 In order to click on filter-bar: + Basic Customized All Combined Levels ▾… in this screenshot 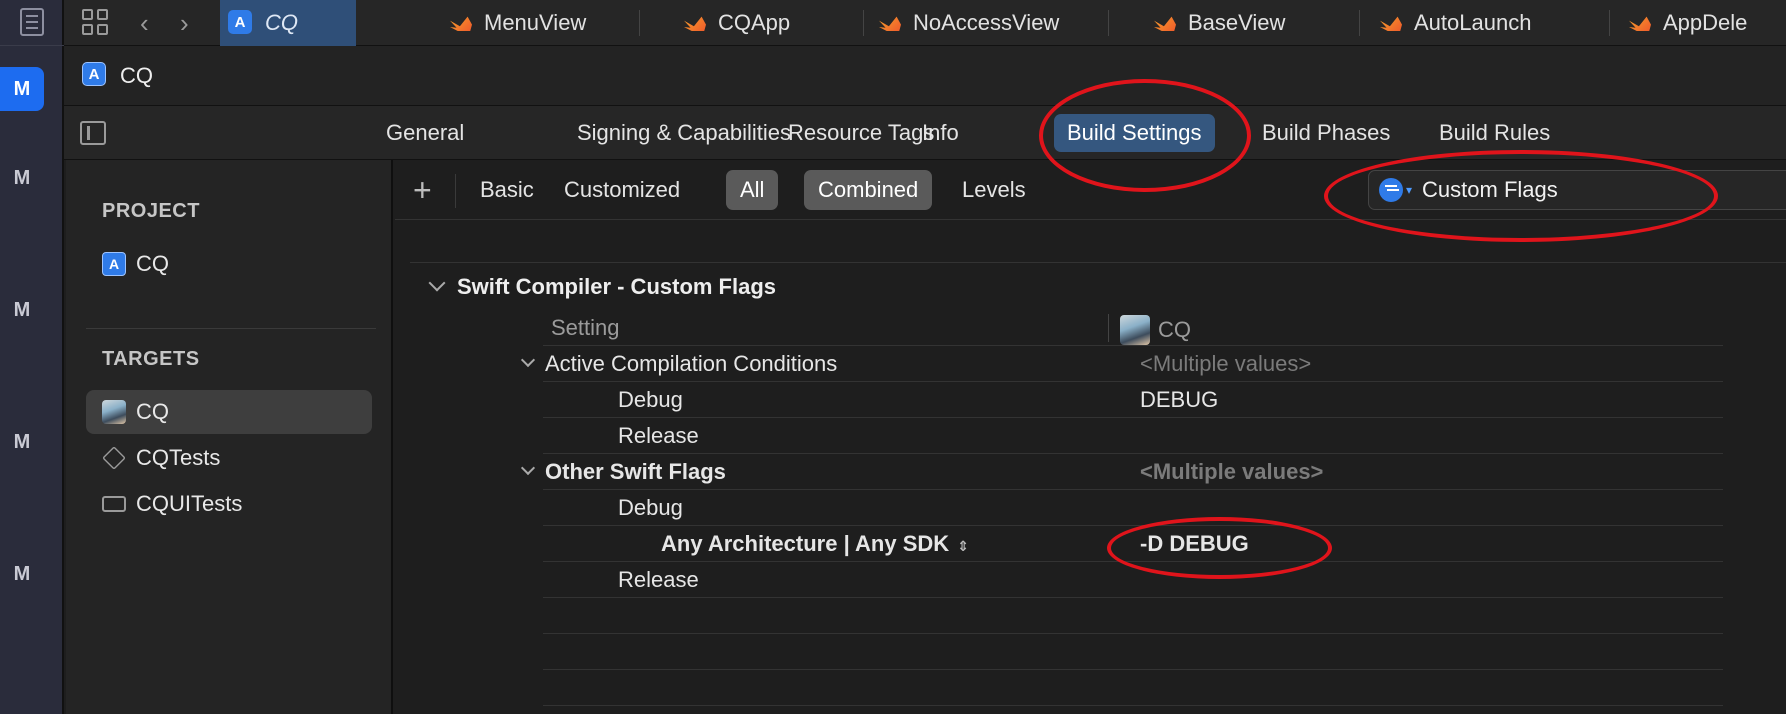, I will do `click(1090, 190)`.